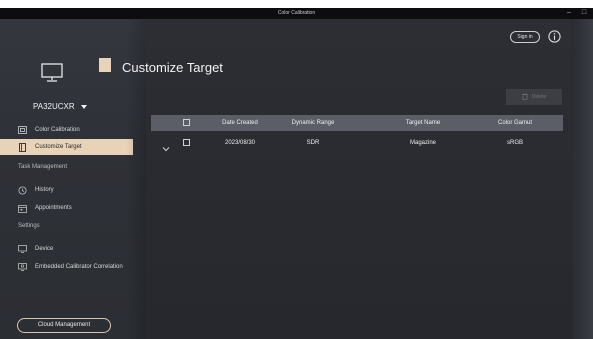 This screenshot has width=593, height=339. What do you see at coordinates (58, 147) in the screenshot?
I see `sidebar-item-label: Customize Target` at bounding box center [58, 147].